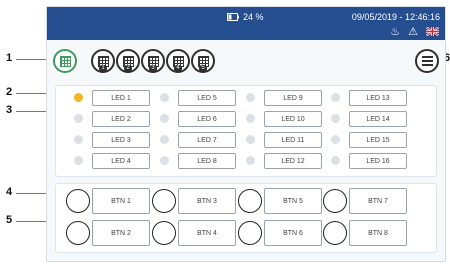 This screenshot has width=450, height=275. What do you see at coordinates (378, 140) in the screenshot?
I see `led-label-15: LED 15` at bounding box center [378, 140].